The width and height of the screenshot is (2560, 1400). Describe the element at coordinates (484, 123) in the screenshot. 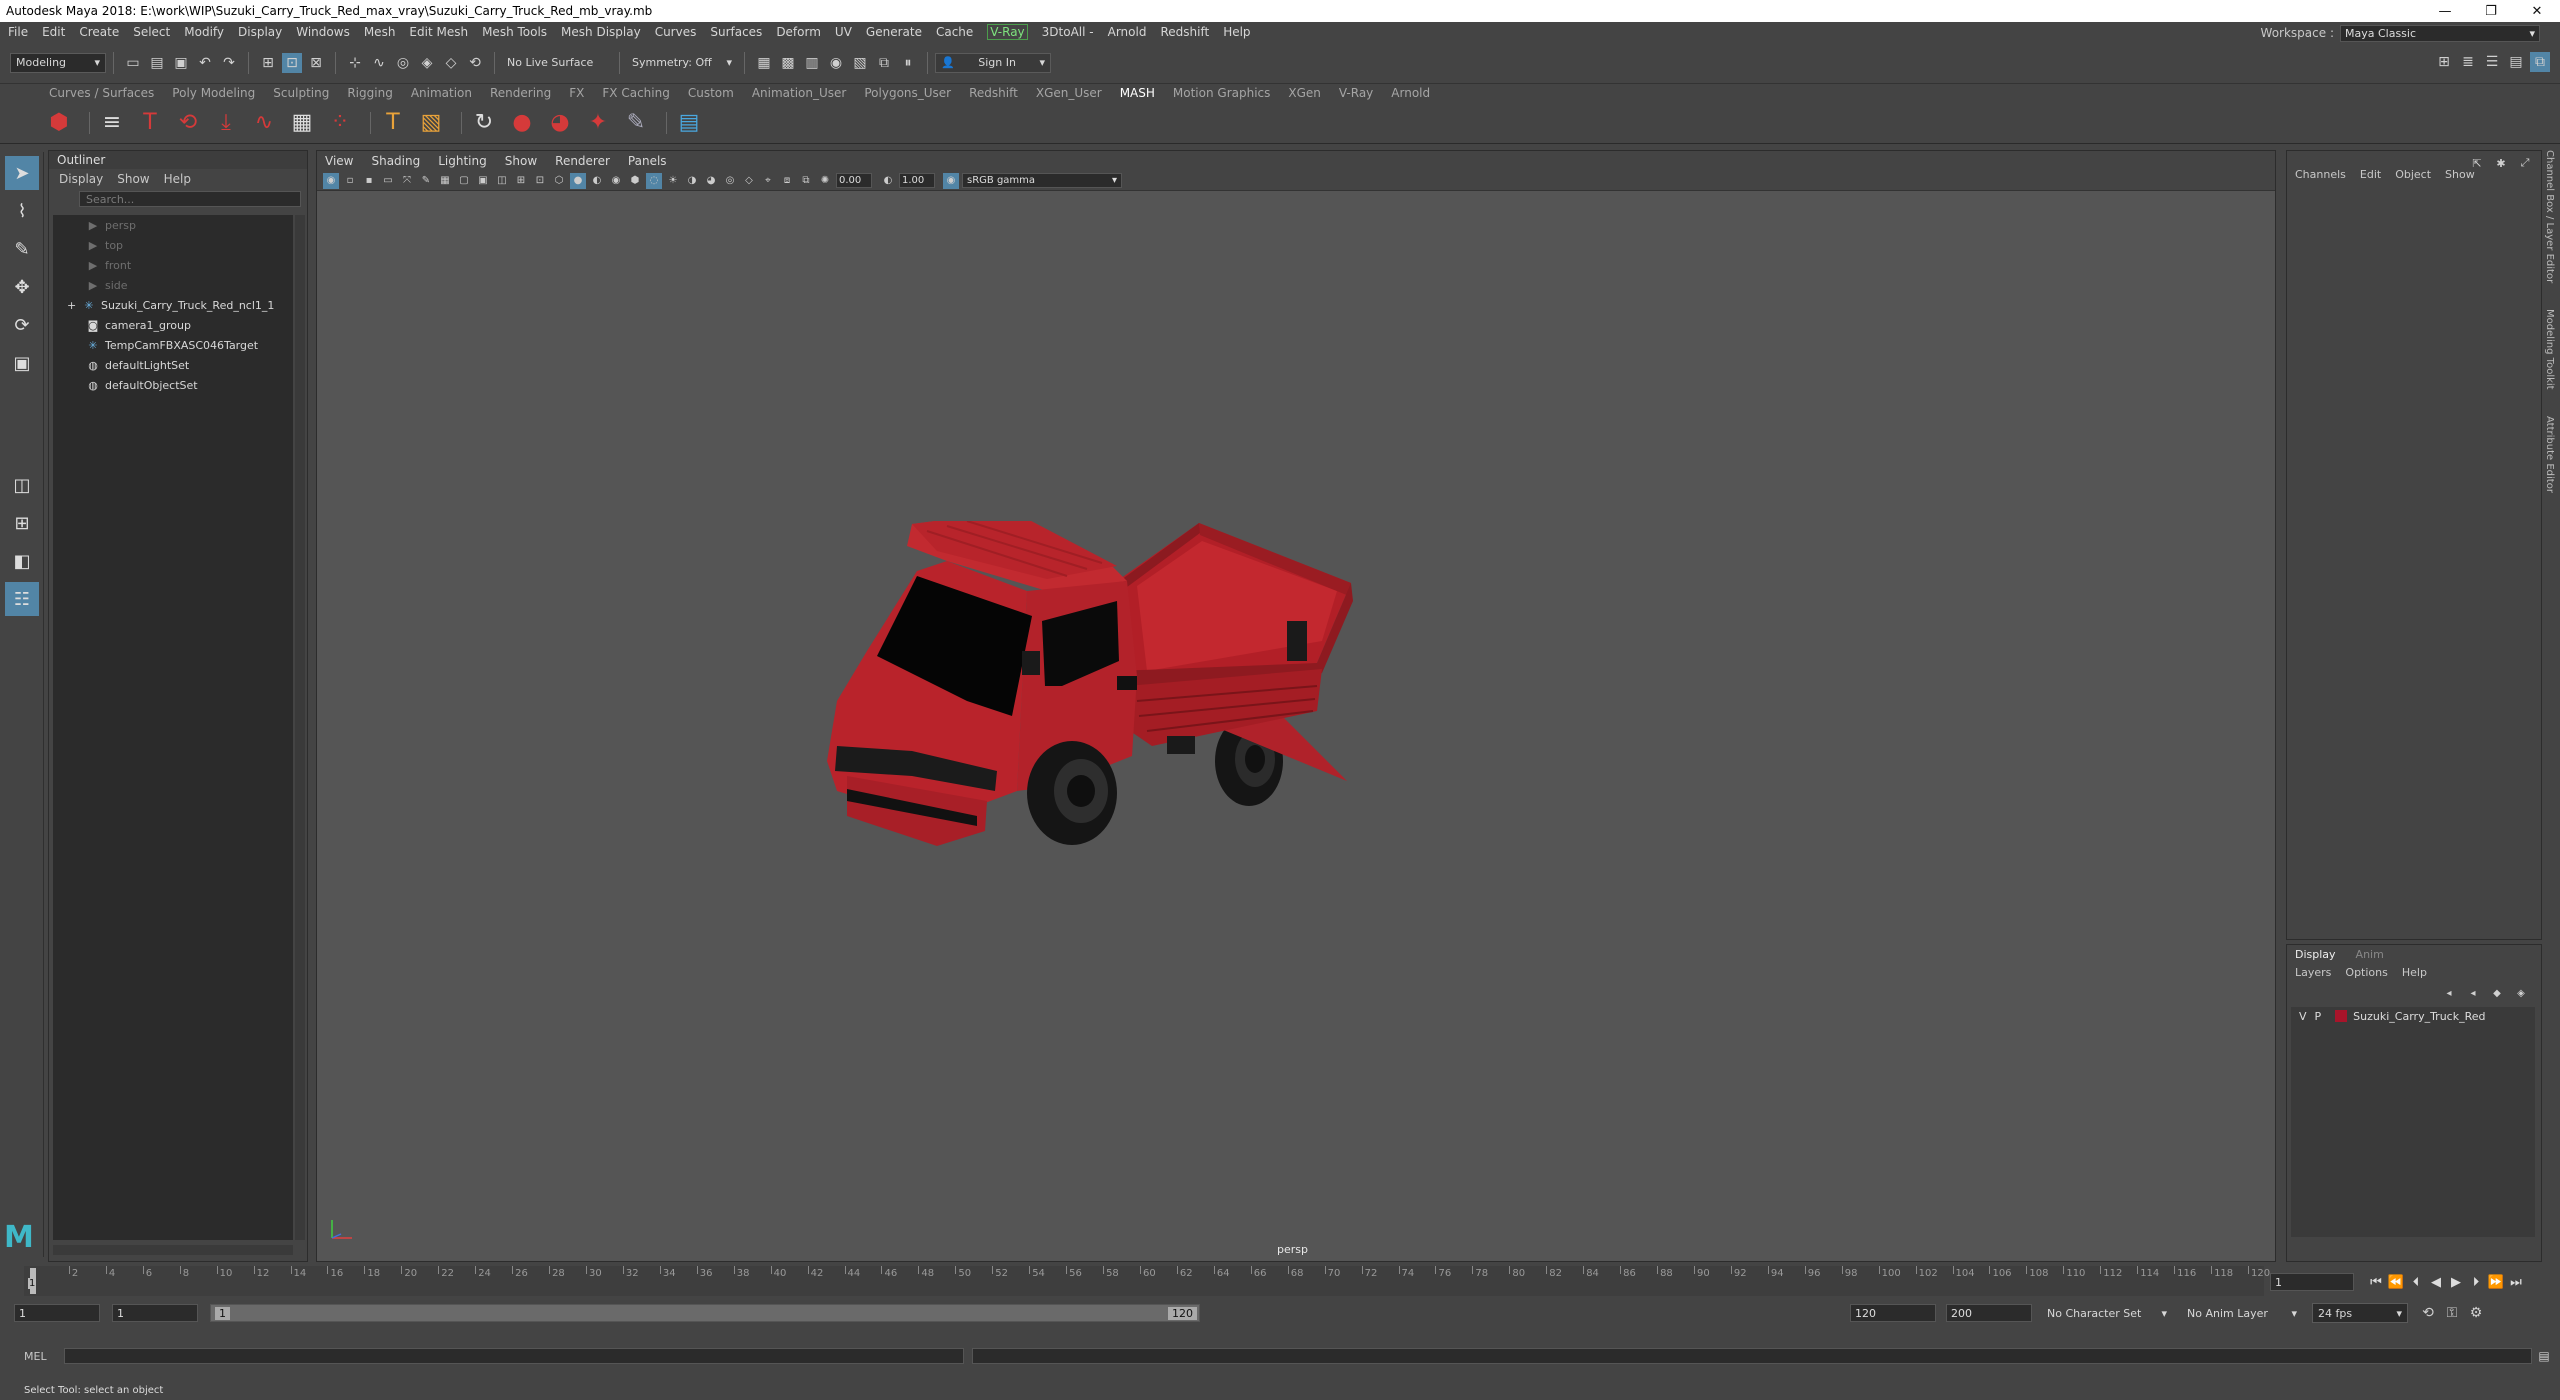

I see `refresh-icon: ↻` at that location.